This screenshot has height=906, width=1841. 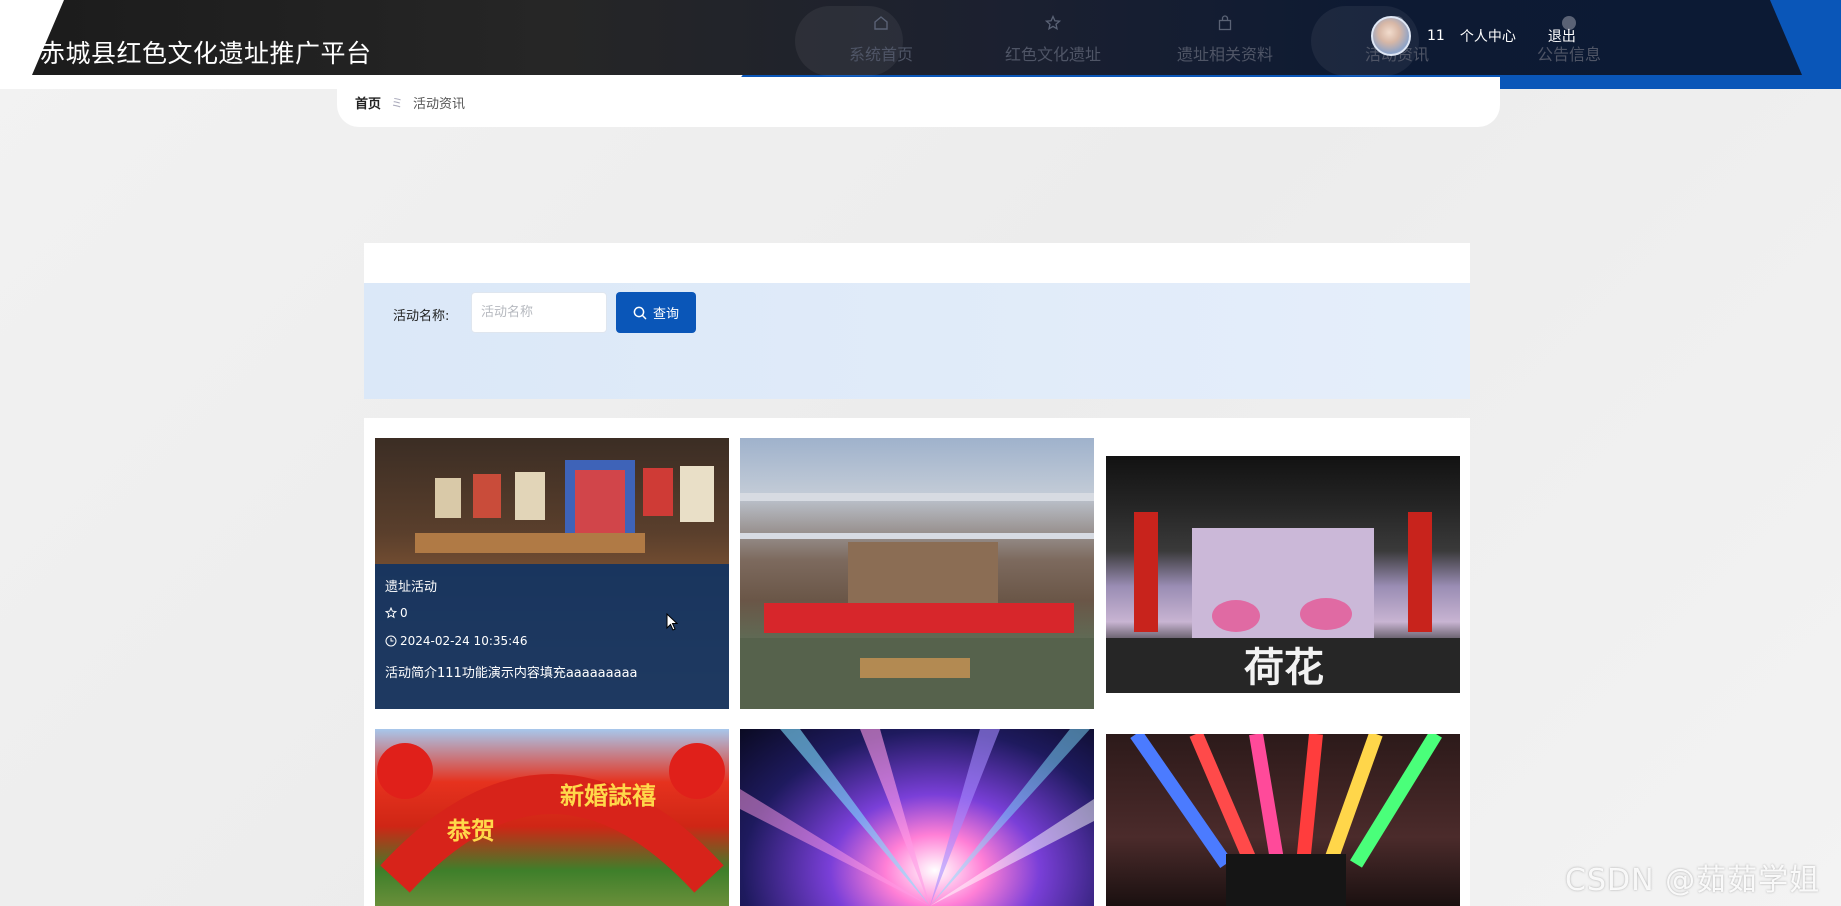 I want to click on search-panel: 活动名称: 查询, so click(x=917, y=341).